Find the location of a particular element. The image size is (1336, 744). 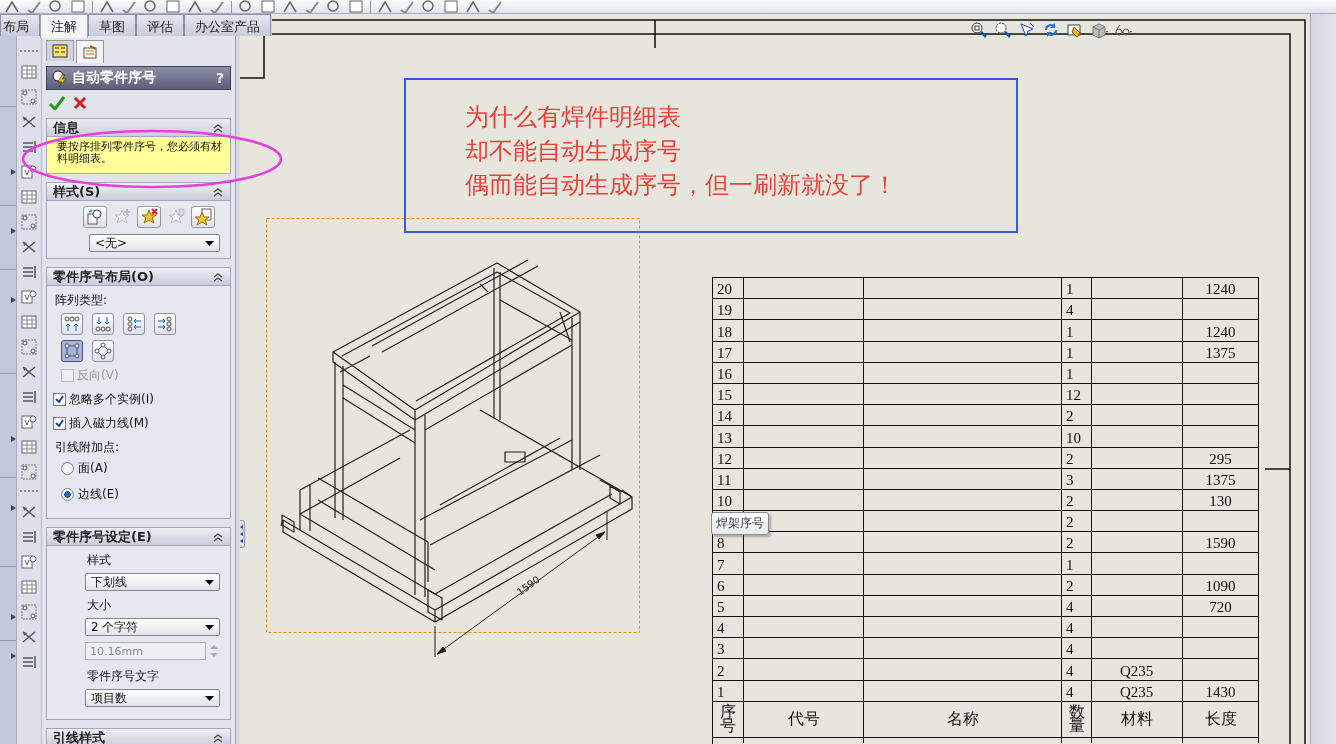

dropdown: 下划线 is located at coordinates (152, 582).